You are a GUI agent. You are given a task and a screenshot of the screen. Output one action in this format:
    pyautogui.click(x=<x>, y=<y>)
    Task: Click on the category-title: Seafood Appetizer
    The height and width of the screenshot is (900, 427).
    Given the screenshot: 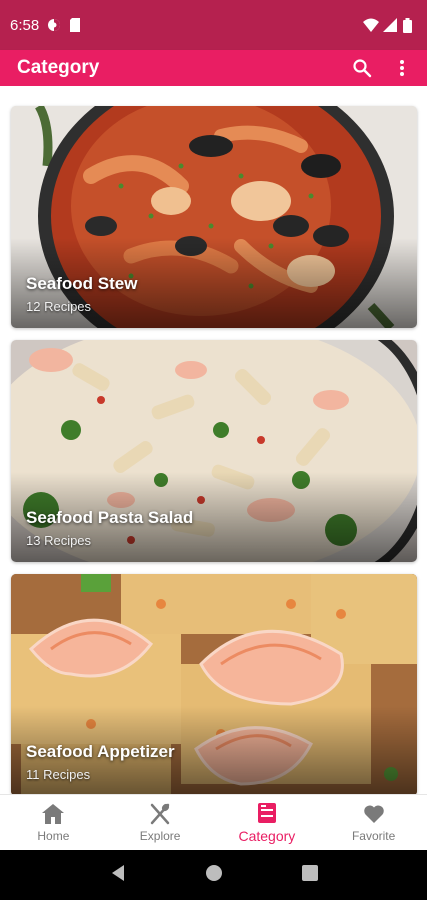 What is the action you would take?
    pyautogui.click(x=100, y=751)
    